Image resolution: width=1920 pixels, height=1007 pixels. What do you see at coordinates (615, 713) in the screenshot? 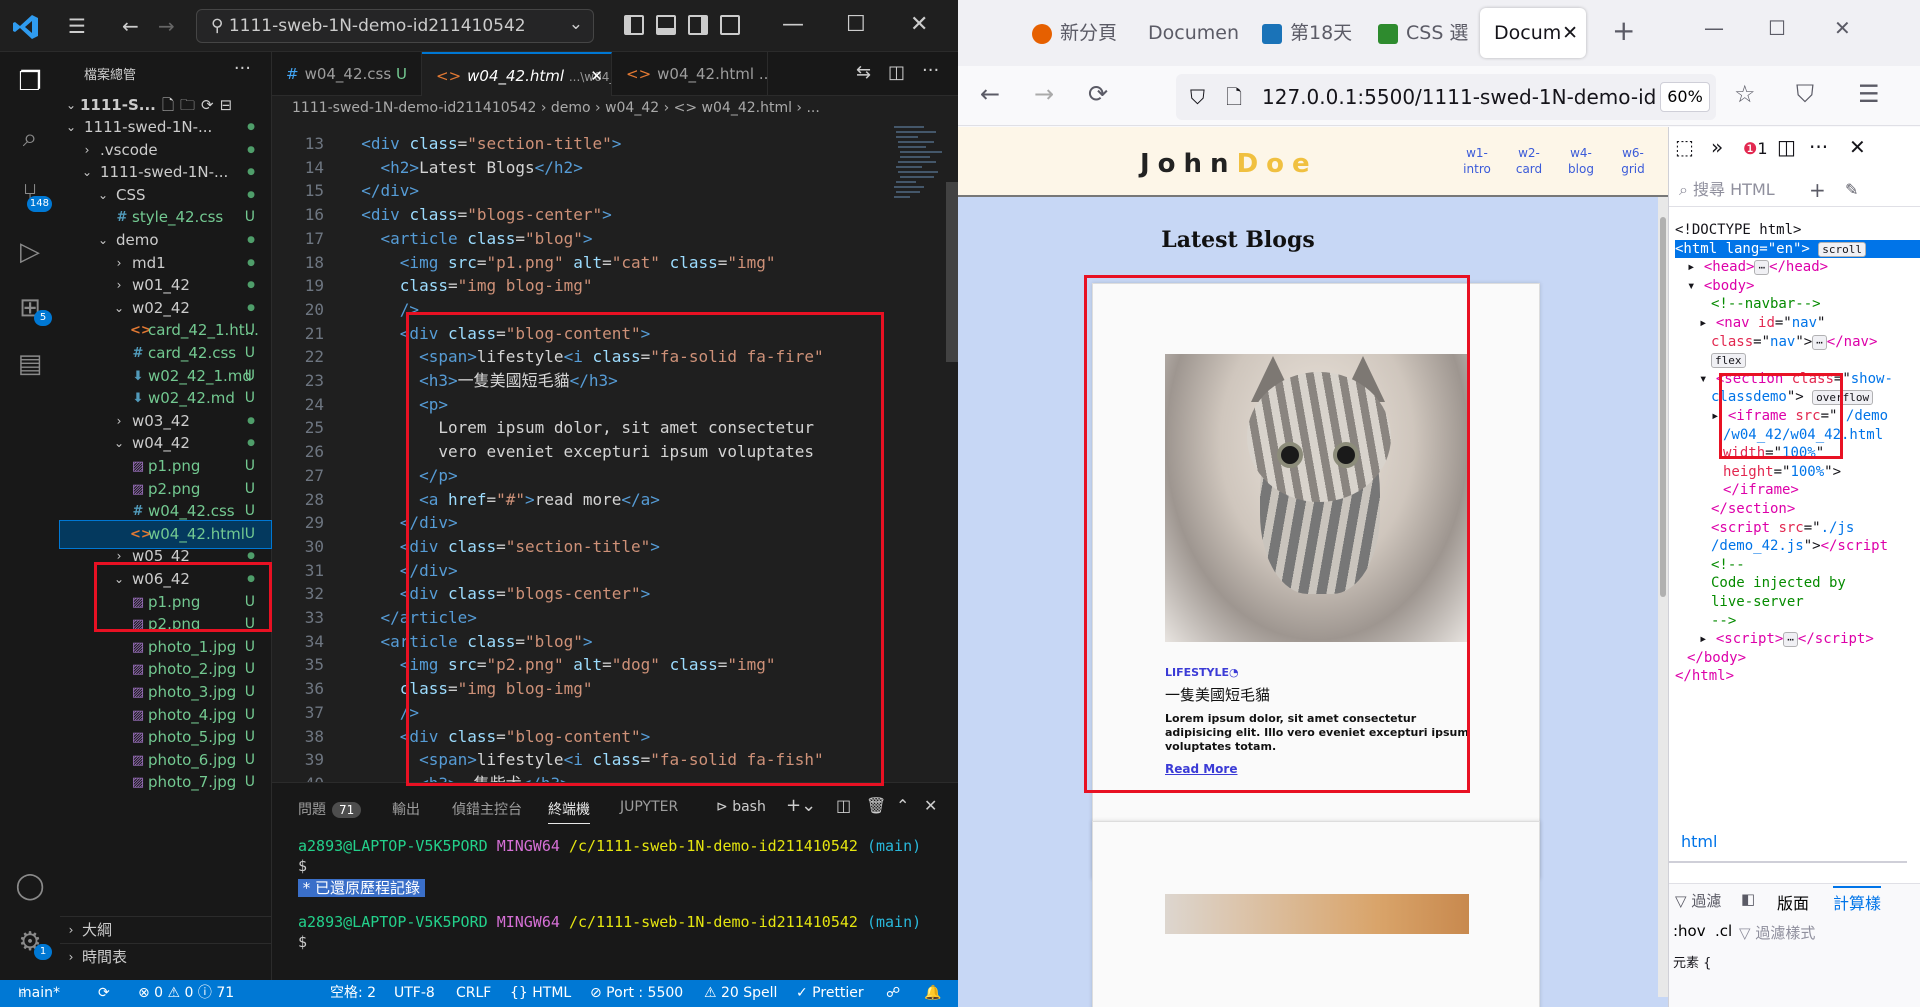
I see `code-line: 37 />` at bounding box center [615, 713].